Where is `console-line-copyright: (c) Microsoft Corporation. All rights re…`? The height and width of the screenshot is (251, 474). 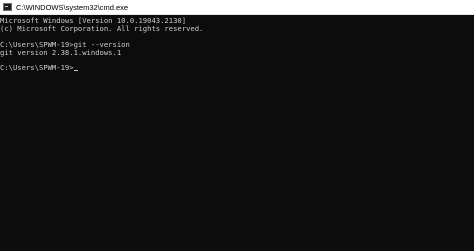 console-line-copyright: (c) Microsoft Corporation. All rights re… is located at coordinates (102, 28).